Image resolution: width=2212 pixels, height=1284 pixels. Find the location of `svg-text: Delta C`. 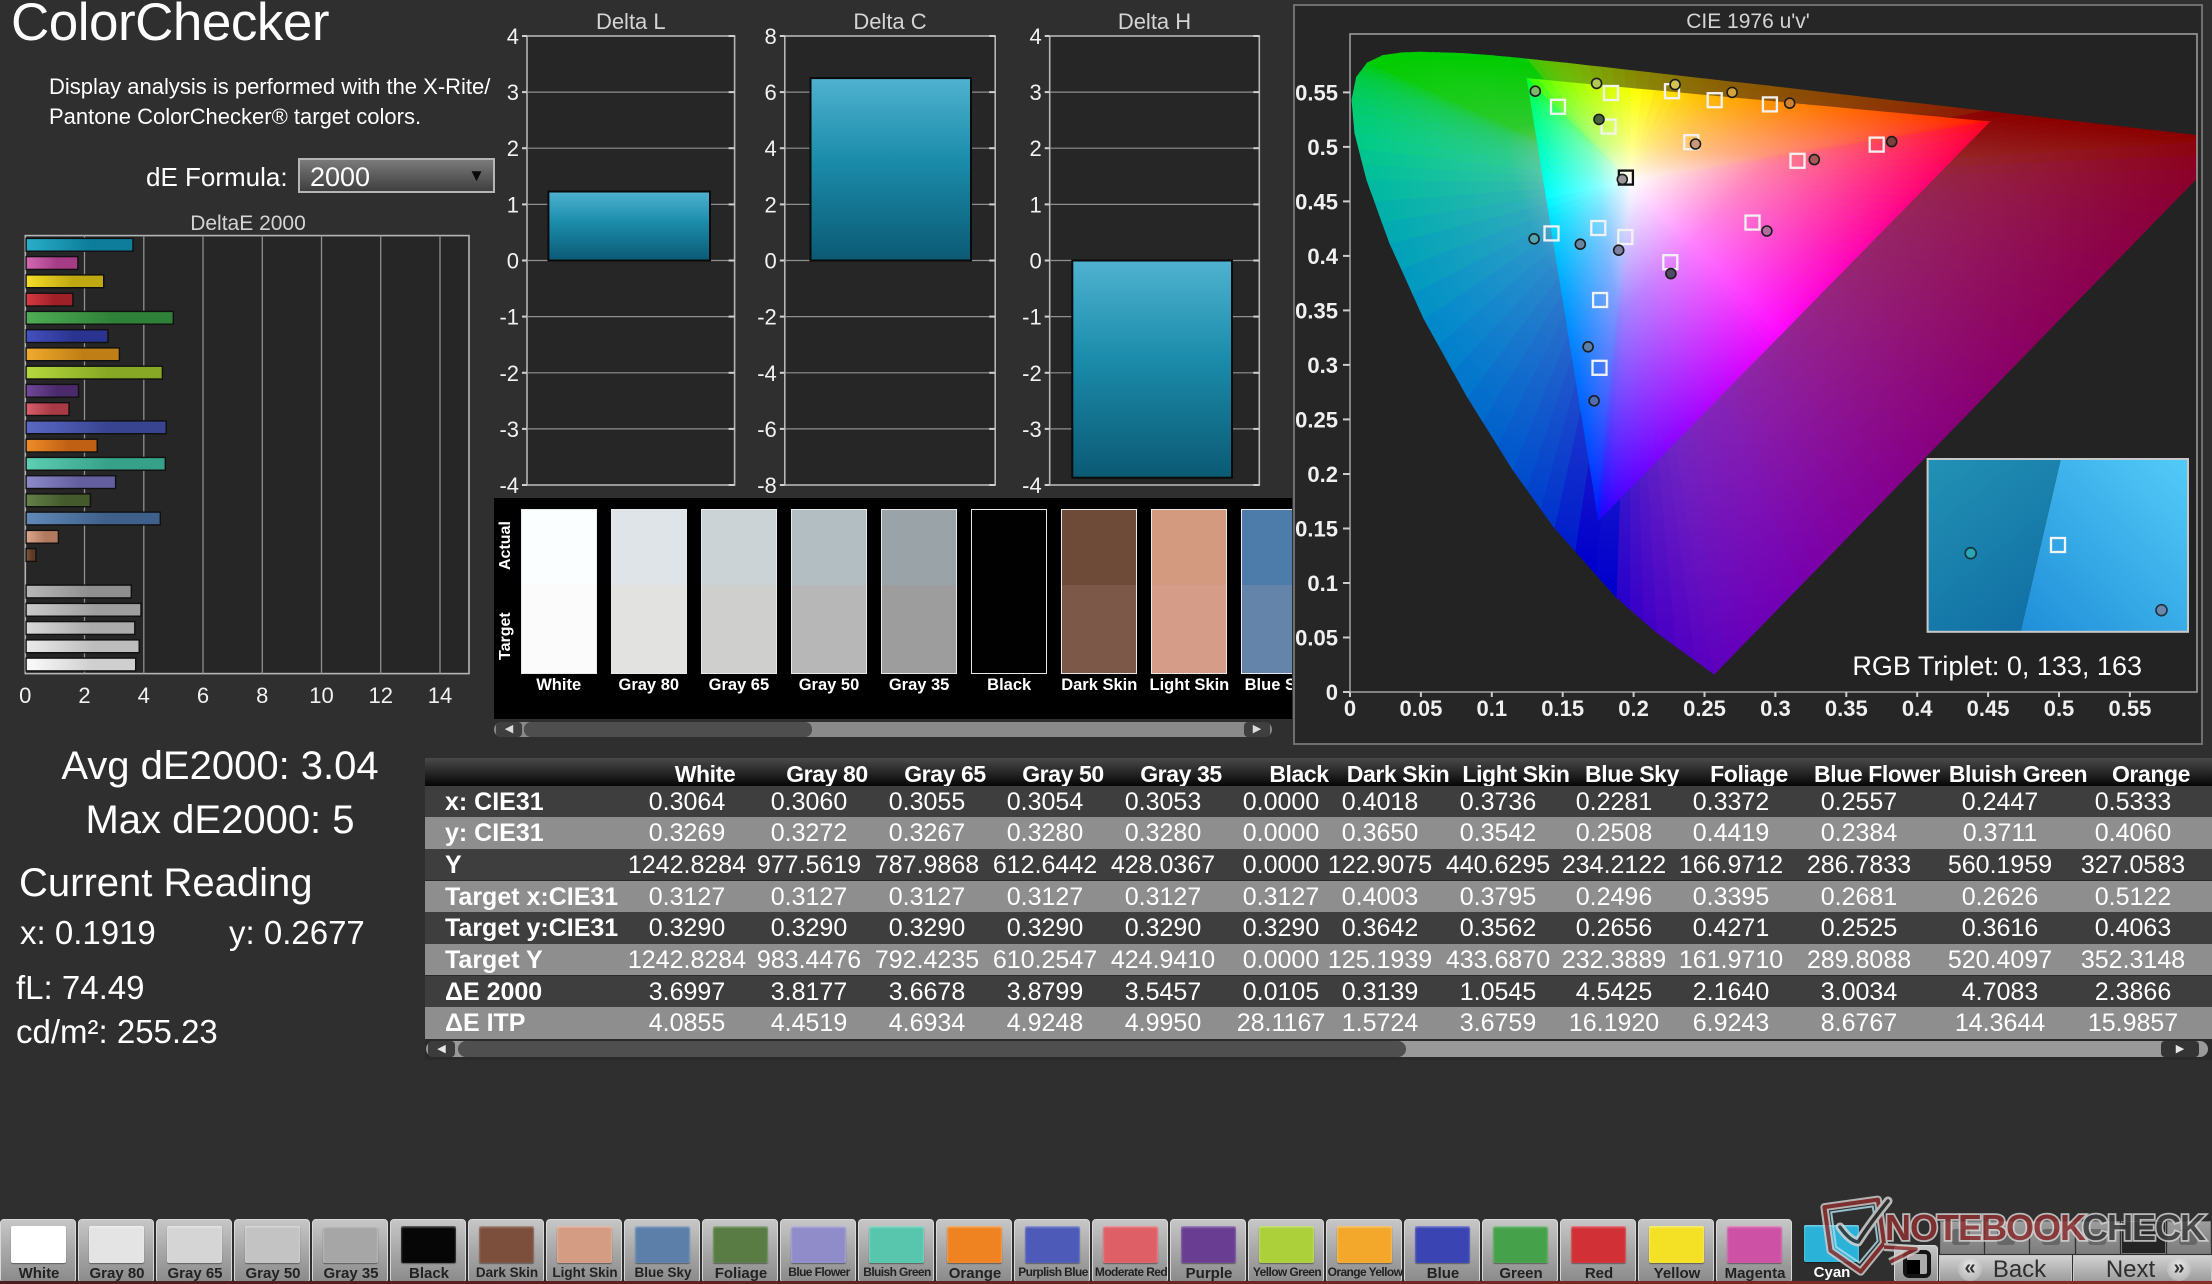

svg-text: Delta C is located at coordinates (889, 21).